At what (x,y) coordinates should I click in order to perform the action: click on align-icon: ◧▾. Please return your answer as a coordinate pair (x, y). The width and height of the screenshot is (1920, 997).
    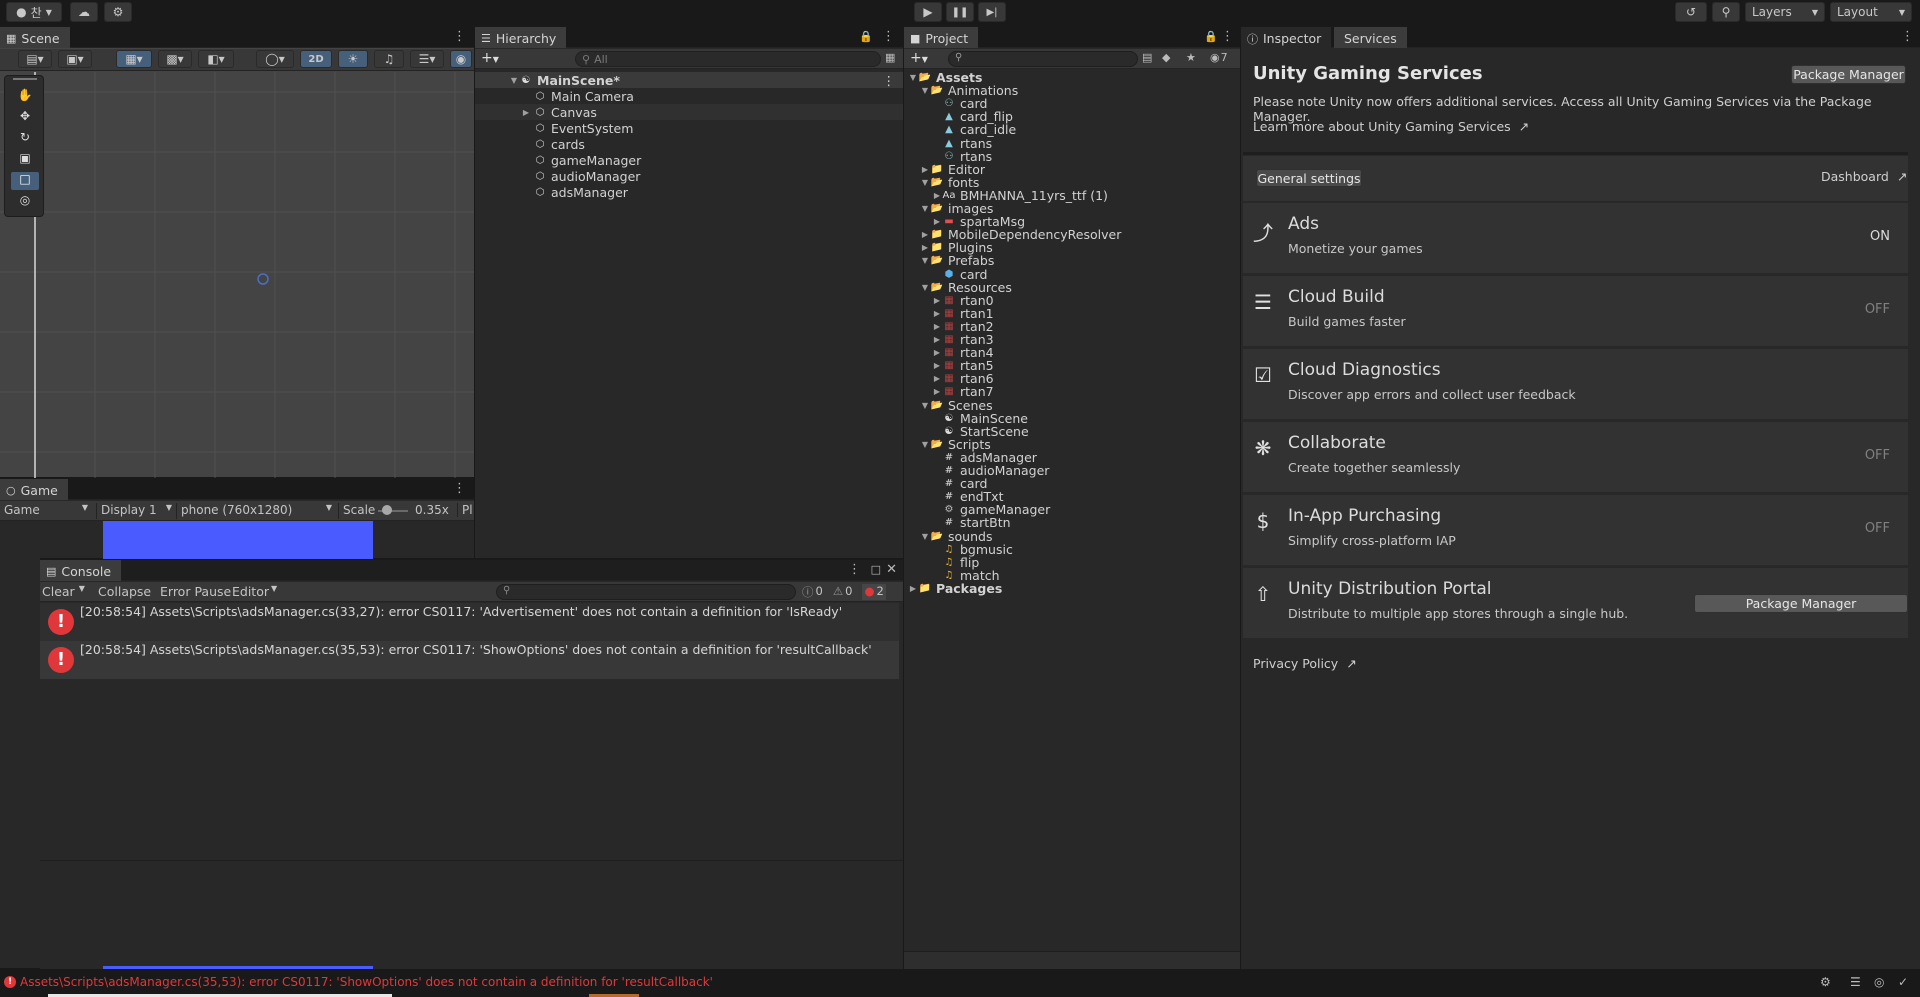
    Looking at the image, I should click on (216, 59).